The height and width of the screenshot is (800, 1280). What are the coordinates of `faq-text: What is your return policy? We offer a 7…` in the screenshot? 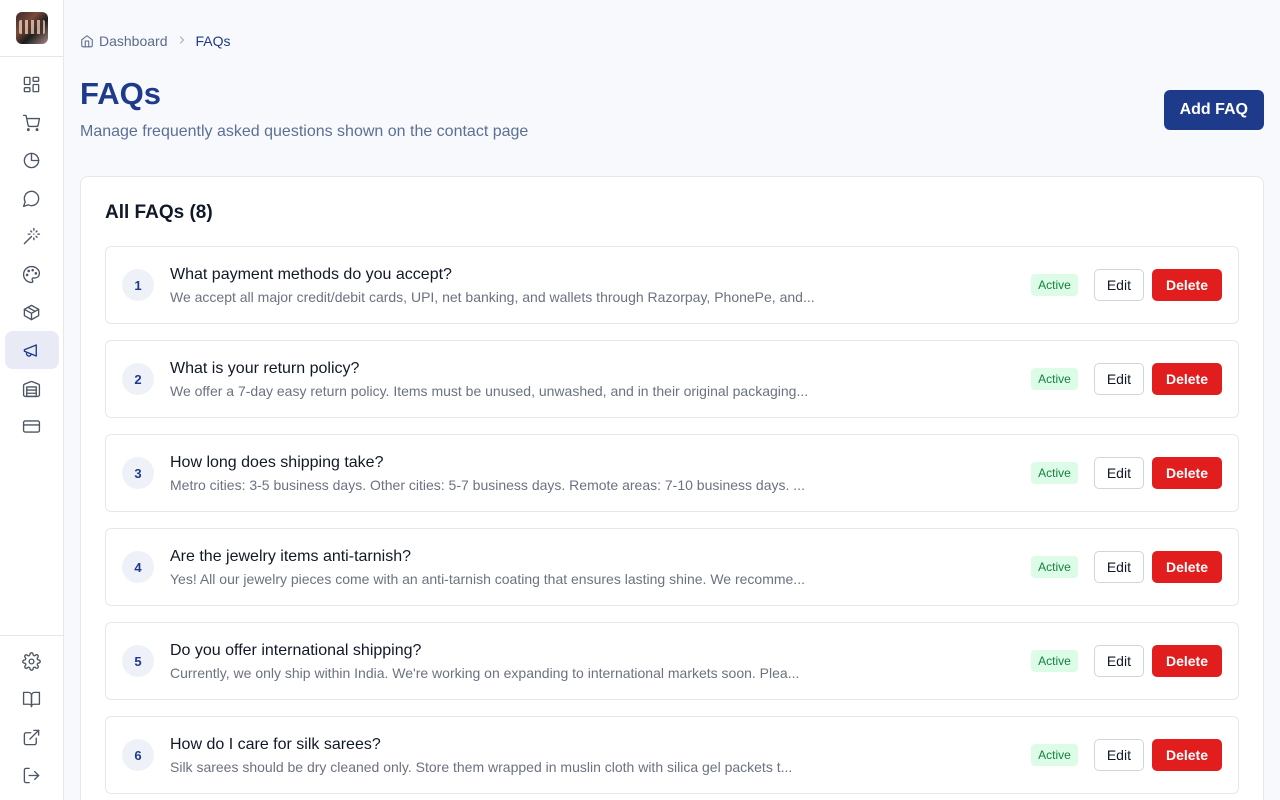 It's located at (600, 379).